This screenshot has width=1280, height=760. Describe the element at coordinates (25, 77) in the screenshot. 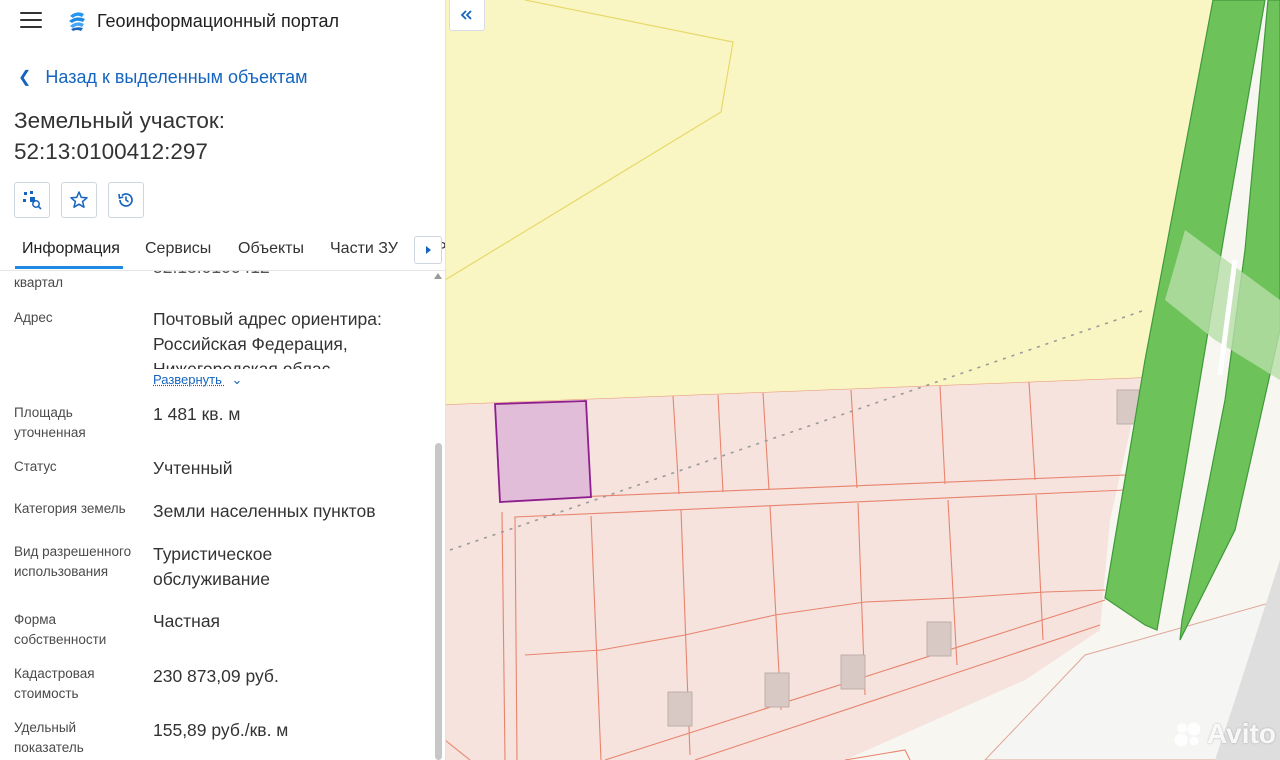

I see `chevron-left-icon: ❮` at that location.